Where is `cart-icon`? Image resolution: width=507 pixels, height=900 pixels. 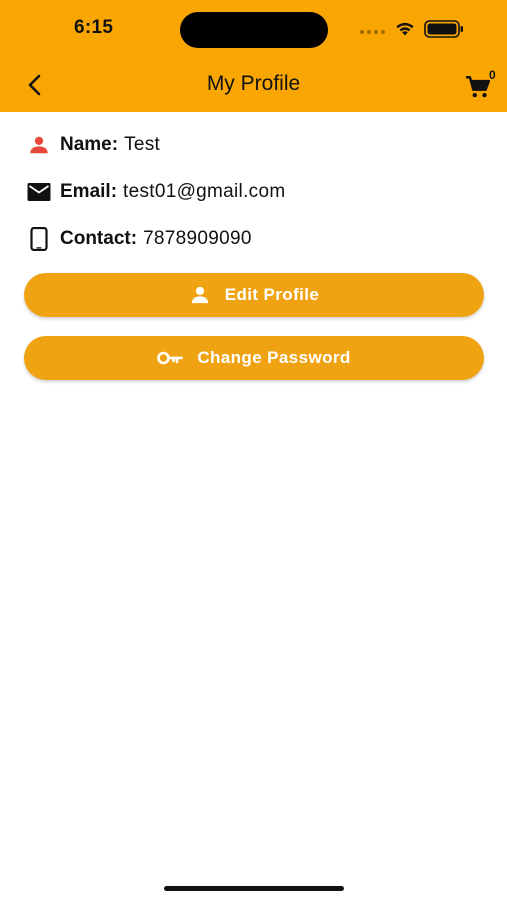 cart-icon is located at coordinates (478, 87).